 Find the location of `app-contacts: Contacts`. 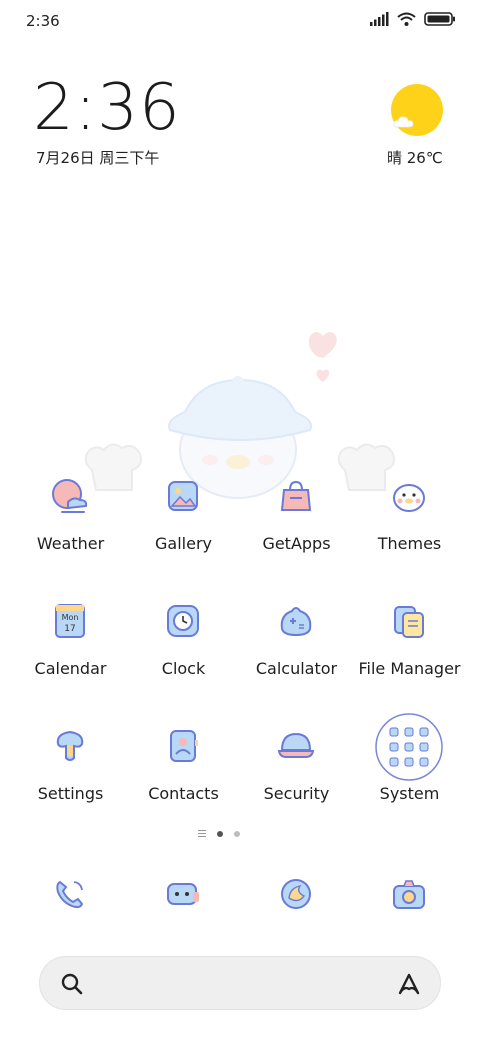

app-contacts: Contacts is located at coordinates (183, 776).